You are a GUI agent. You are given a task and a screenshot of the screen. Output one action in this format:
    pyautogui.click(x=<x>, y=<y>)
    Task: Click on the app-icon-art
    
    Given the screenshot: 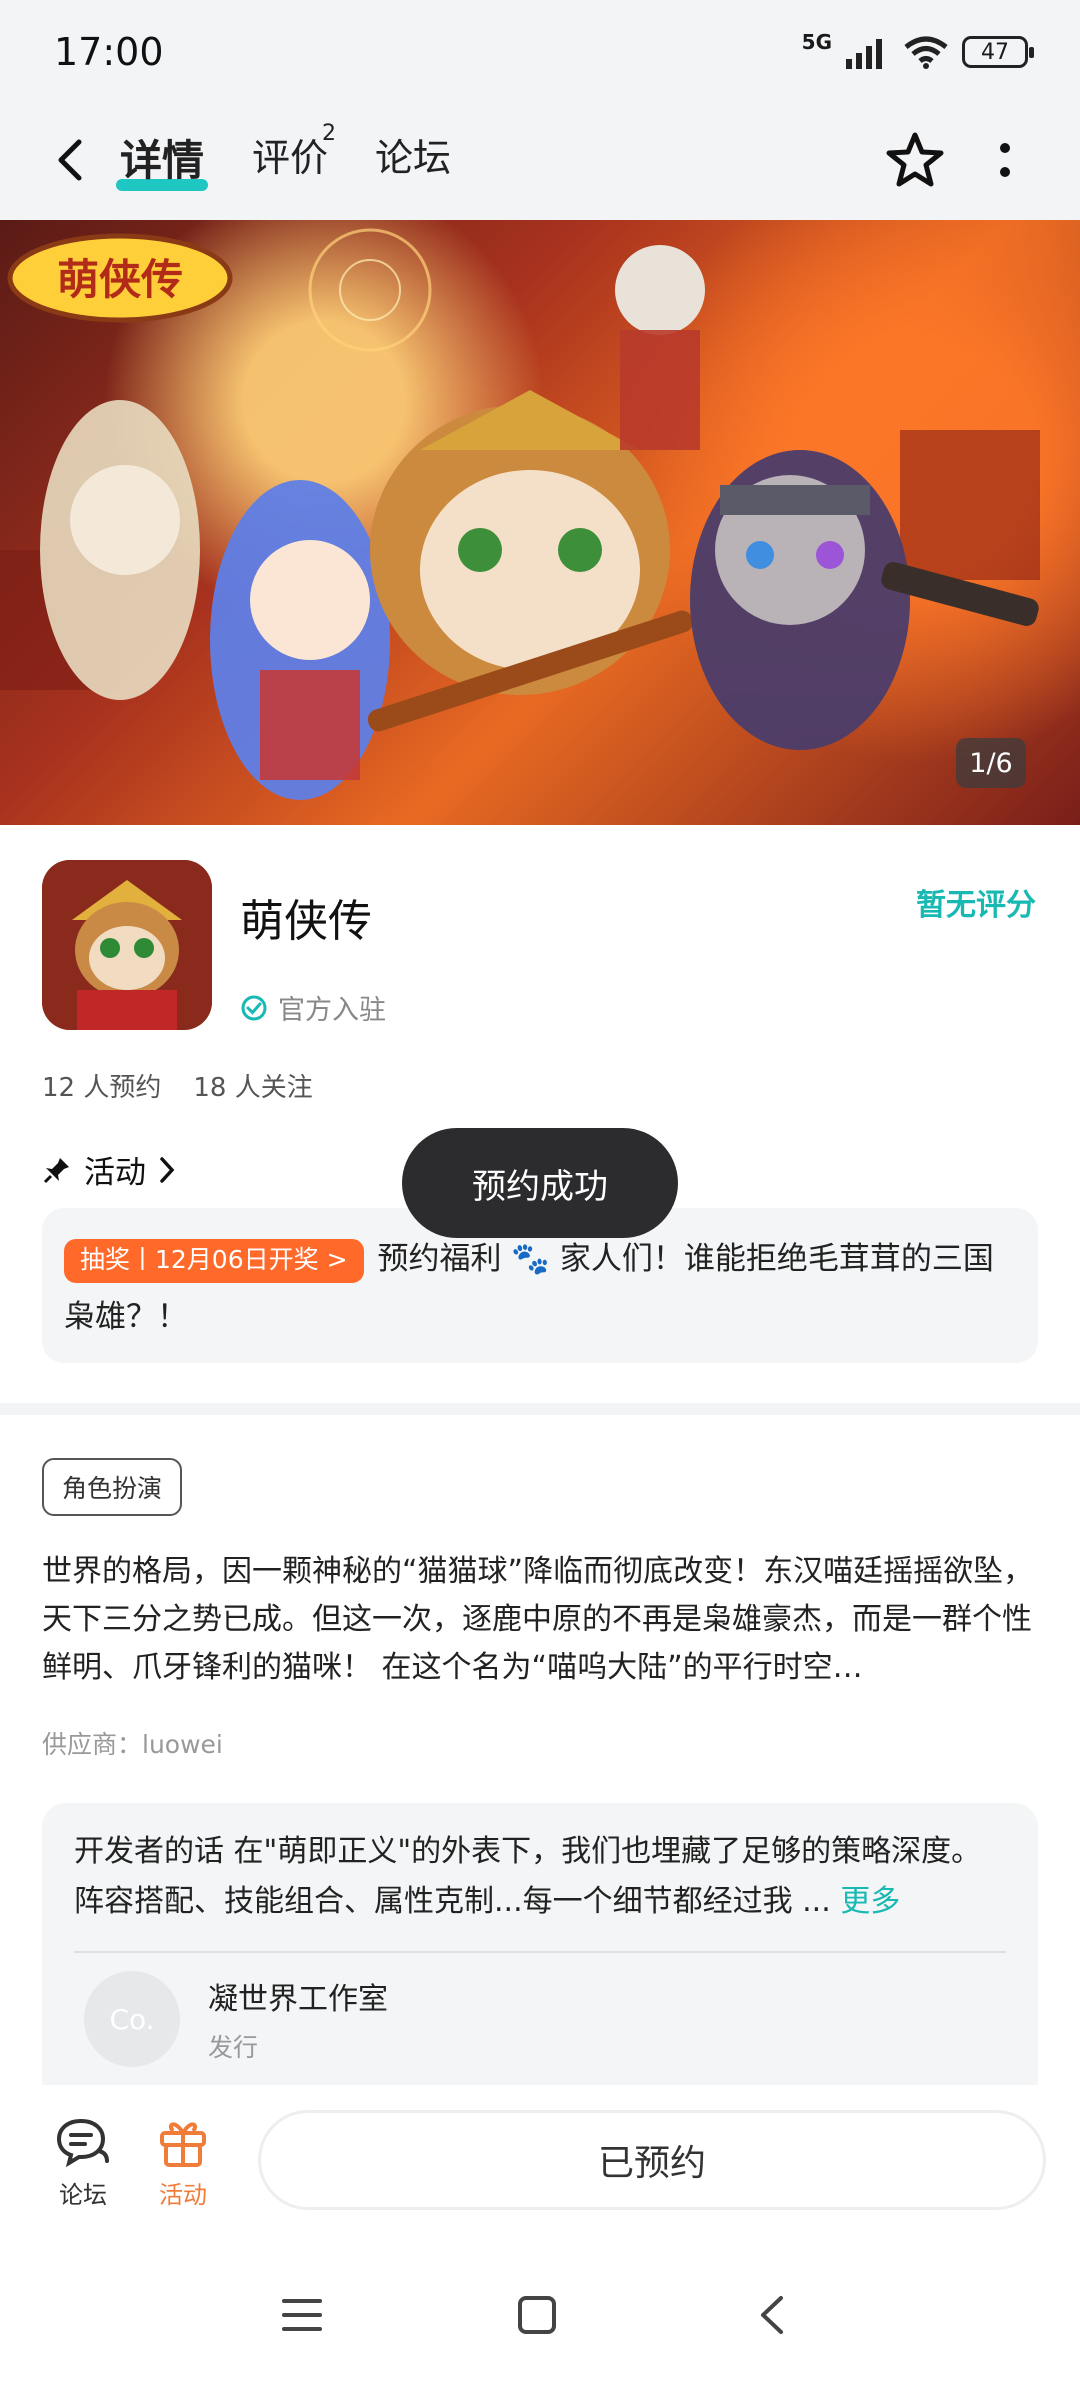 What is the action you would take?
    pyautogui.click(x=127, y=945)
    